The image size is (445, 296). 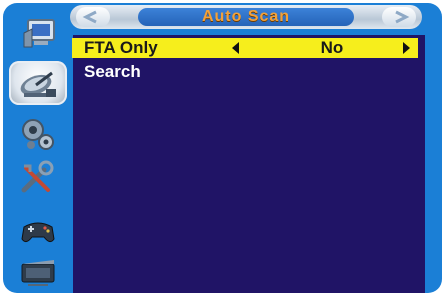 I want to click on menu-item-value: No, so click(x=332, y=47).